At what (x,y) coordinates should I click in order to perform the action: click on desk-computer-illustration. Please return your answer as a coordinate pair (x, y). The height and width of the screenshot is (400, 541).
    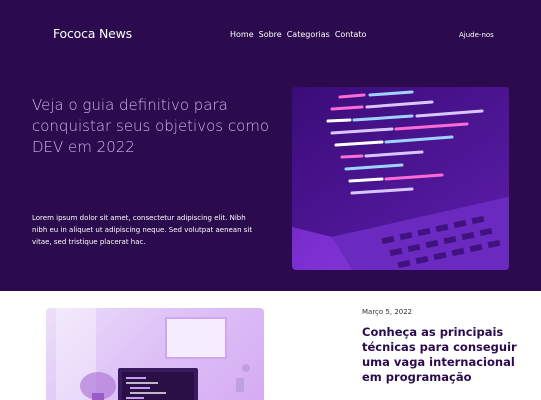
    Looking at the image, I should click on (155, 354).